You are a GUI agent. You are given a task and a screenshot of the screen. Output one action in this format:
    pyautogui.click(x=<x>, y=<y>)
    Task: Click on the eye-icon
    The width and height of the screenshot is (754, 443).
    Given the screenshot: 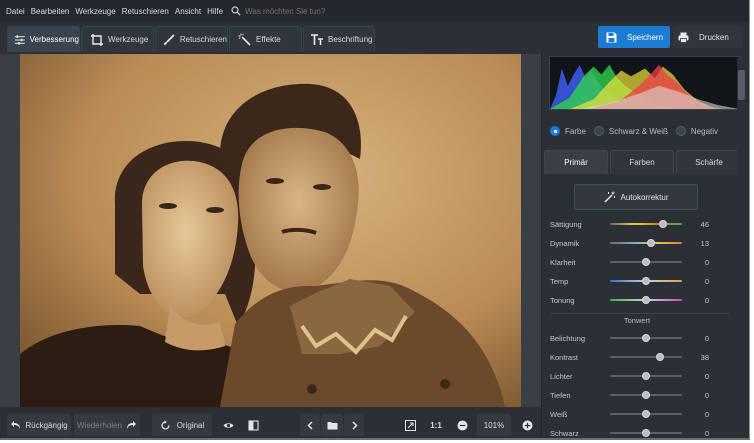 What is the action you would take?
    pyautogui.click(x=228, y=425)
    